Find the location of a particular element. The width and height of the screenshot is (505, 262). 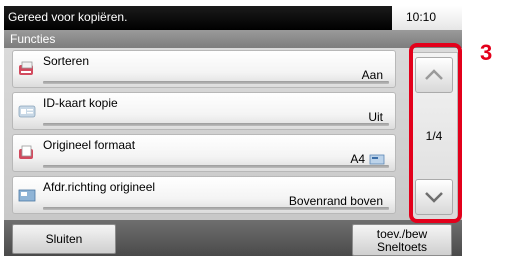

status-message: Gereed voor kopiëren. is located at coordinates (68, 17).